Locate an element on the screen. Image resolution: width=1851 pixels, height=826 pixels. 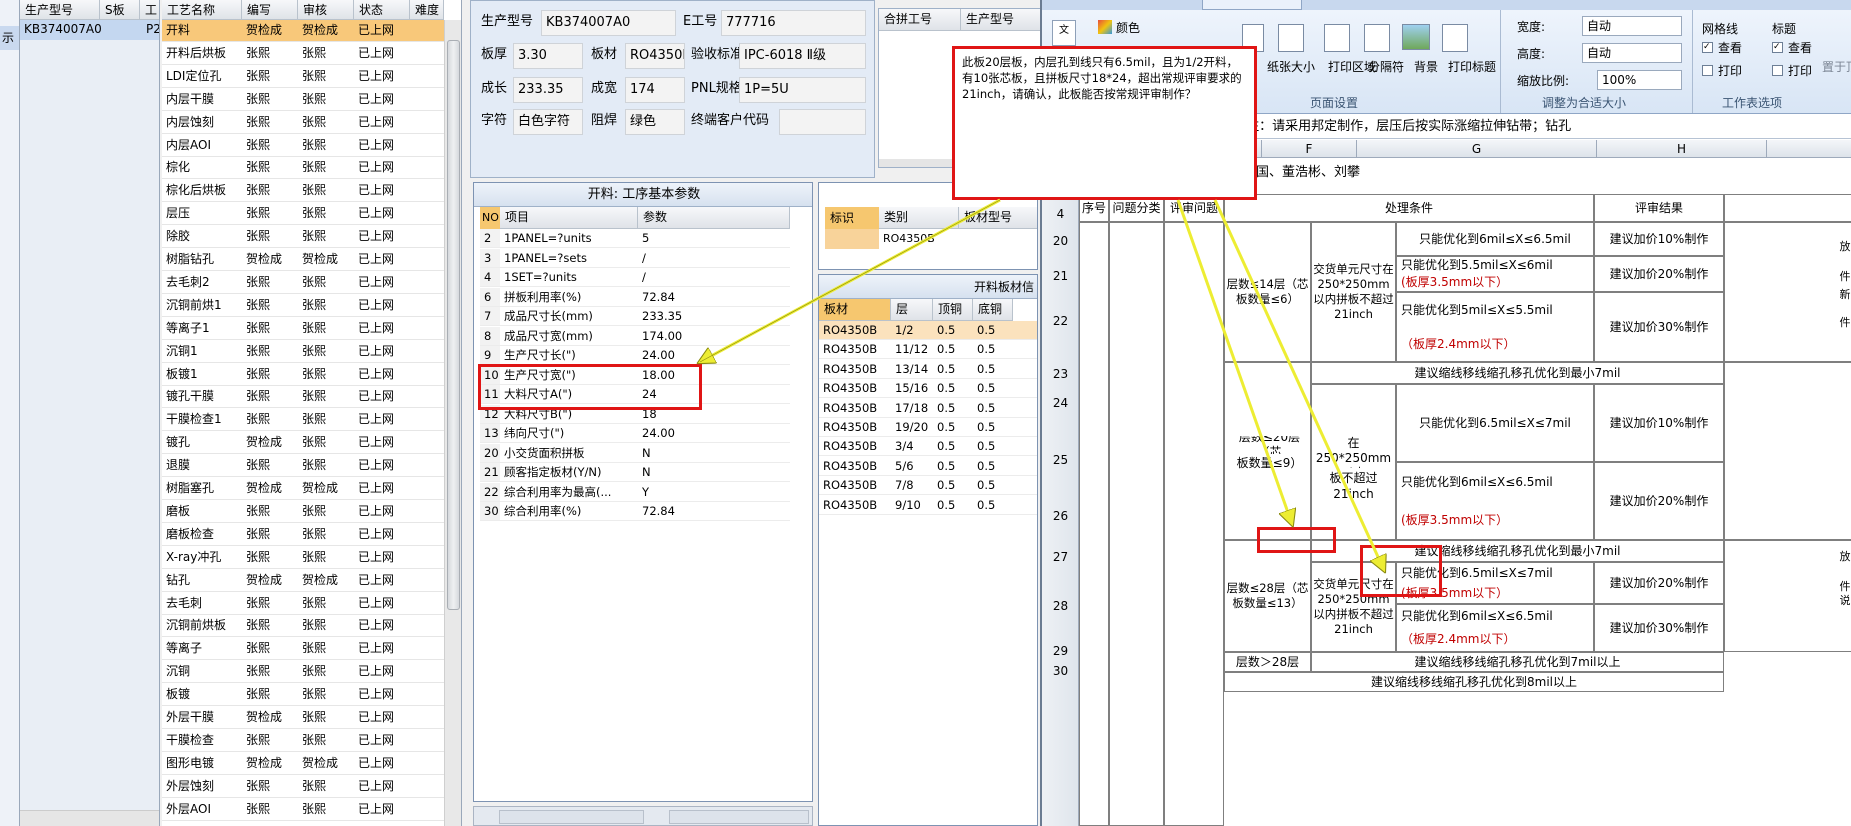
model-field: KB374007A0 is located at coordinates (608, 23).